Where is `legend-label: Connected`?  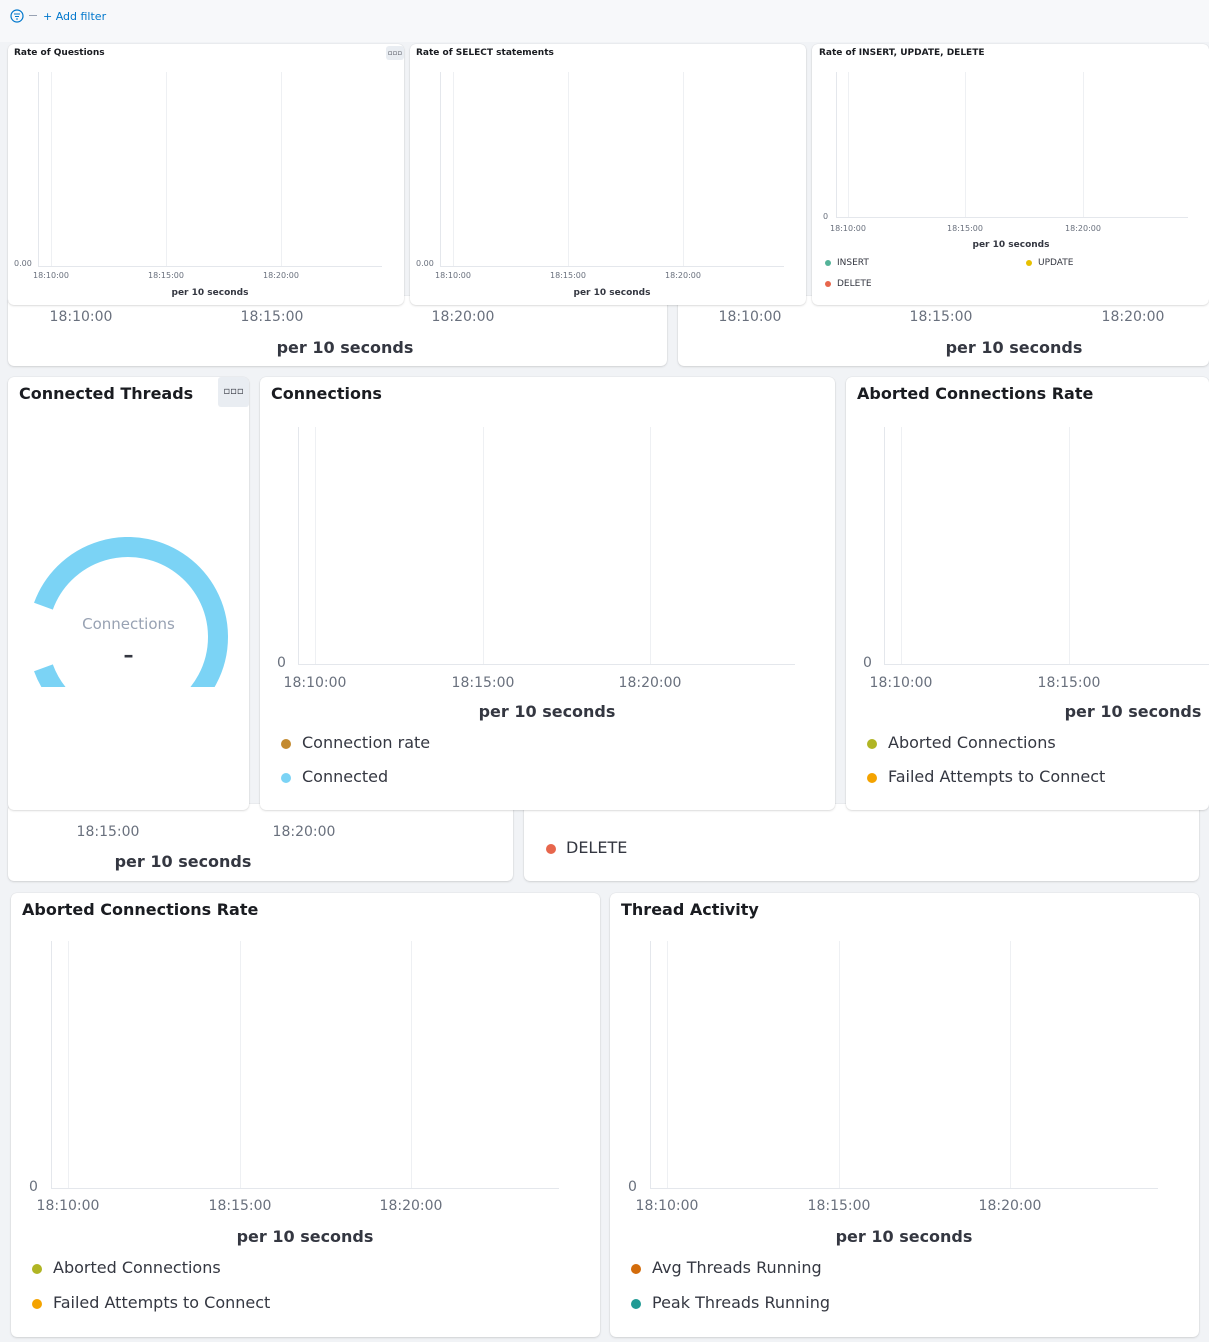 legend-label: Connected is located at coordinates (345, 776).